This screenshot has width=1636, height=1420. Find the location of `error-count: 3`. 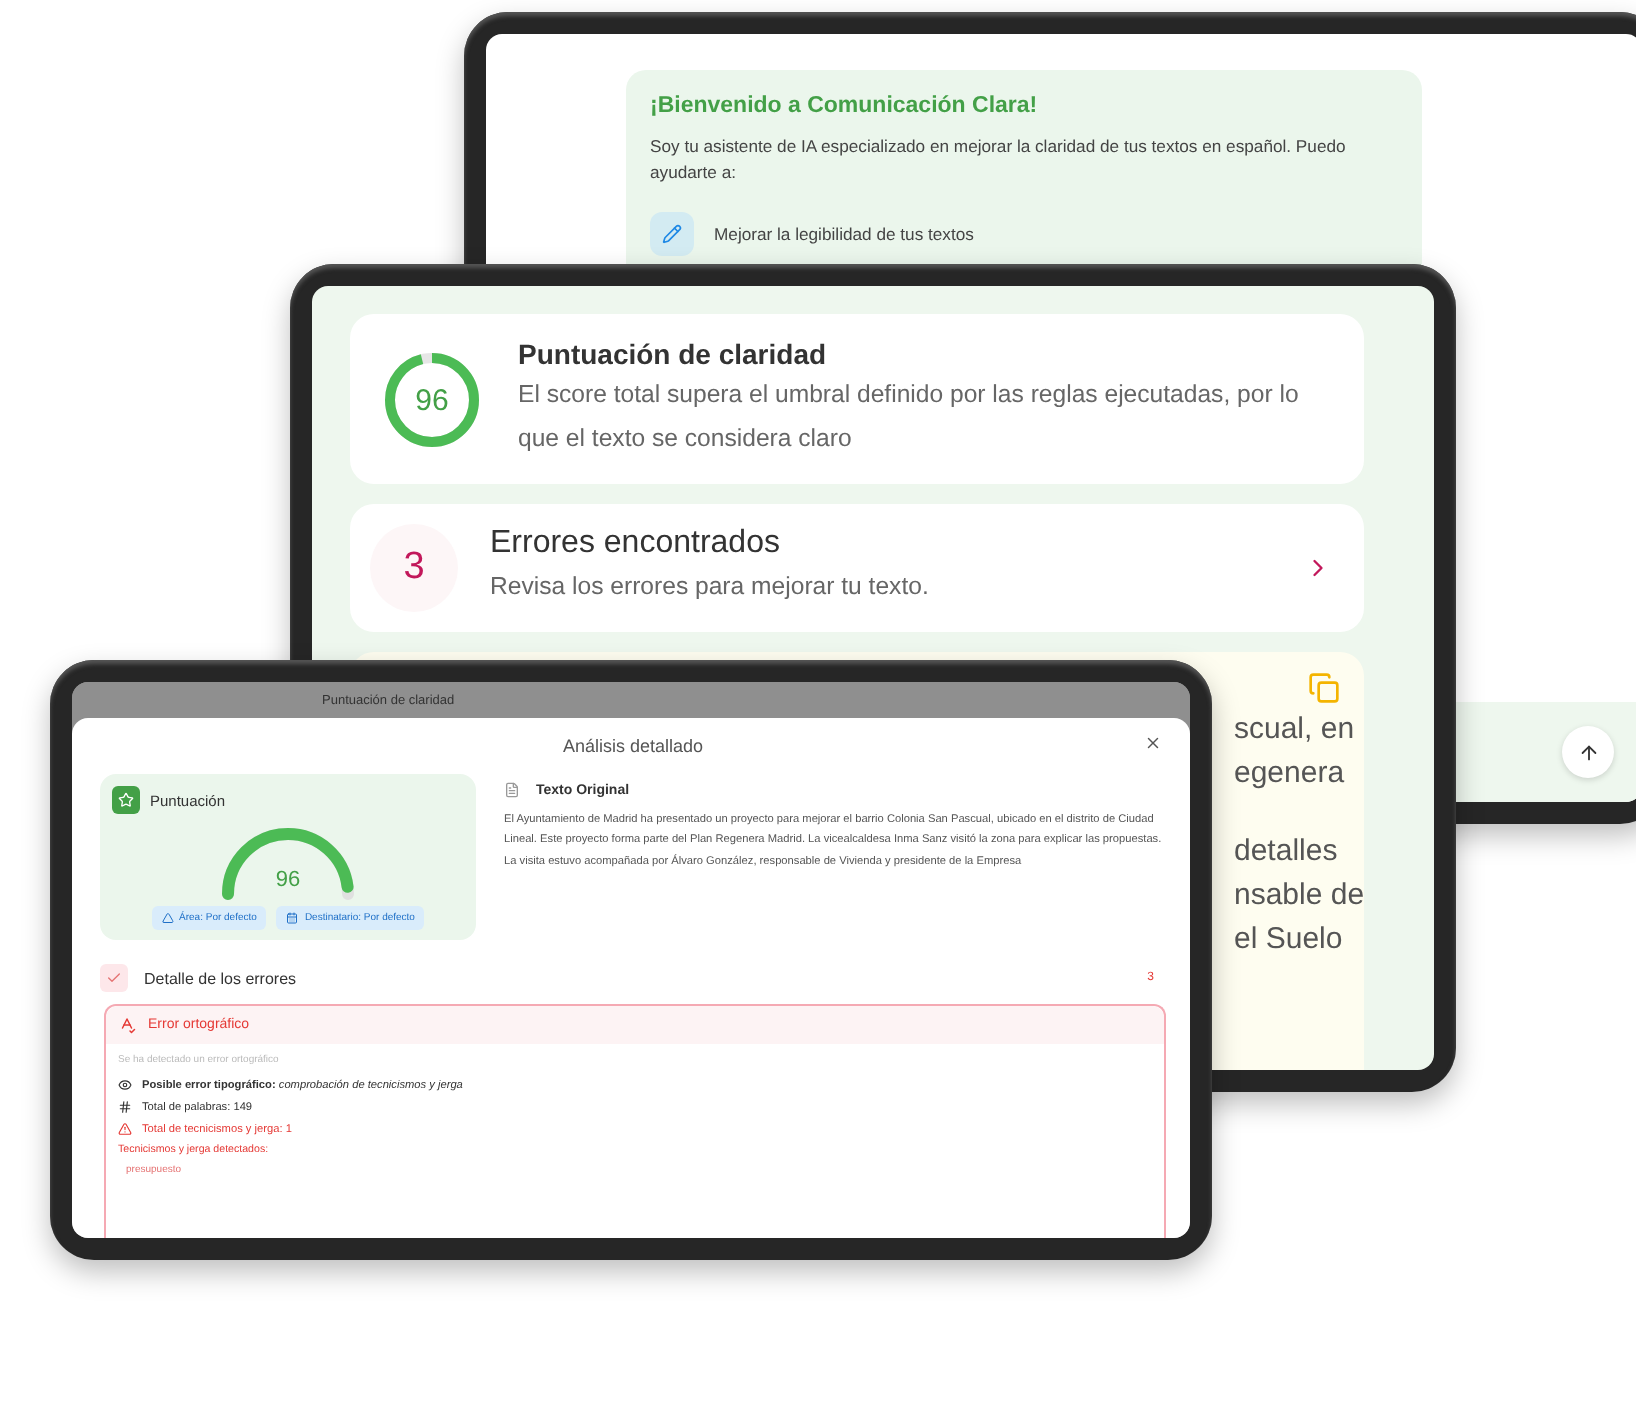

error-count: 3 is located at coordinates (414, 568).